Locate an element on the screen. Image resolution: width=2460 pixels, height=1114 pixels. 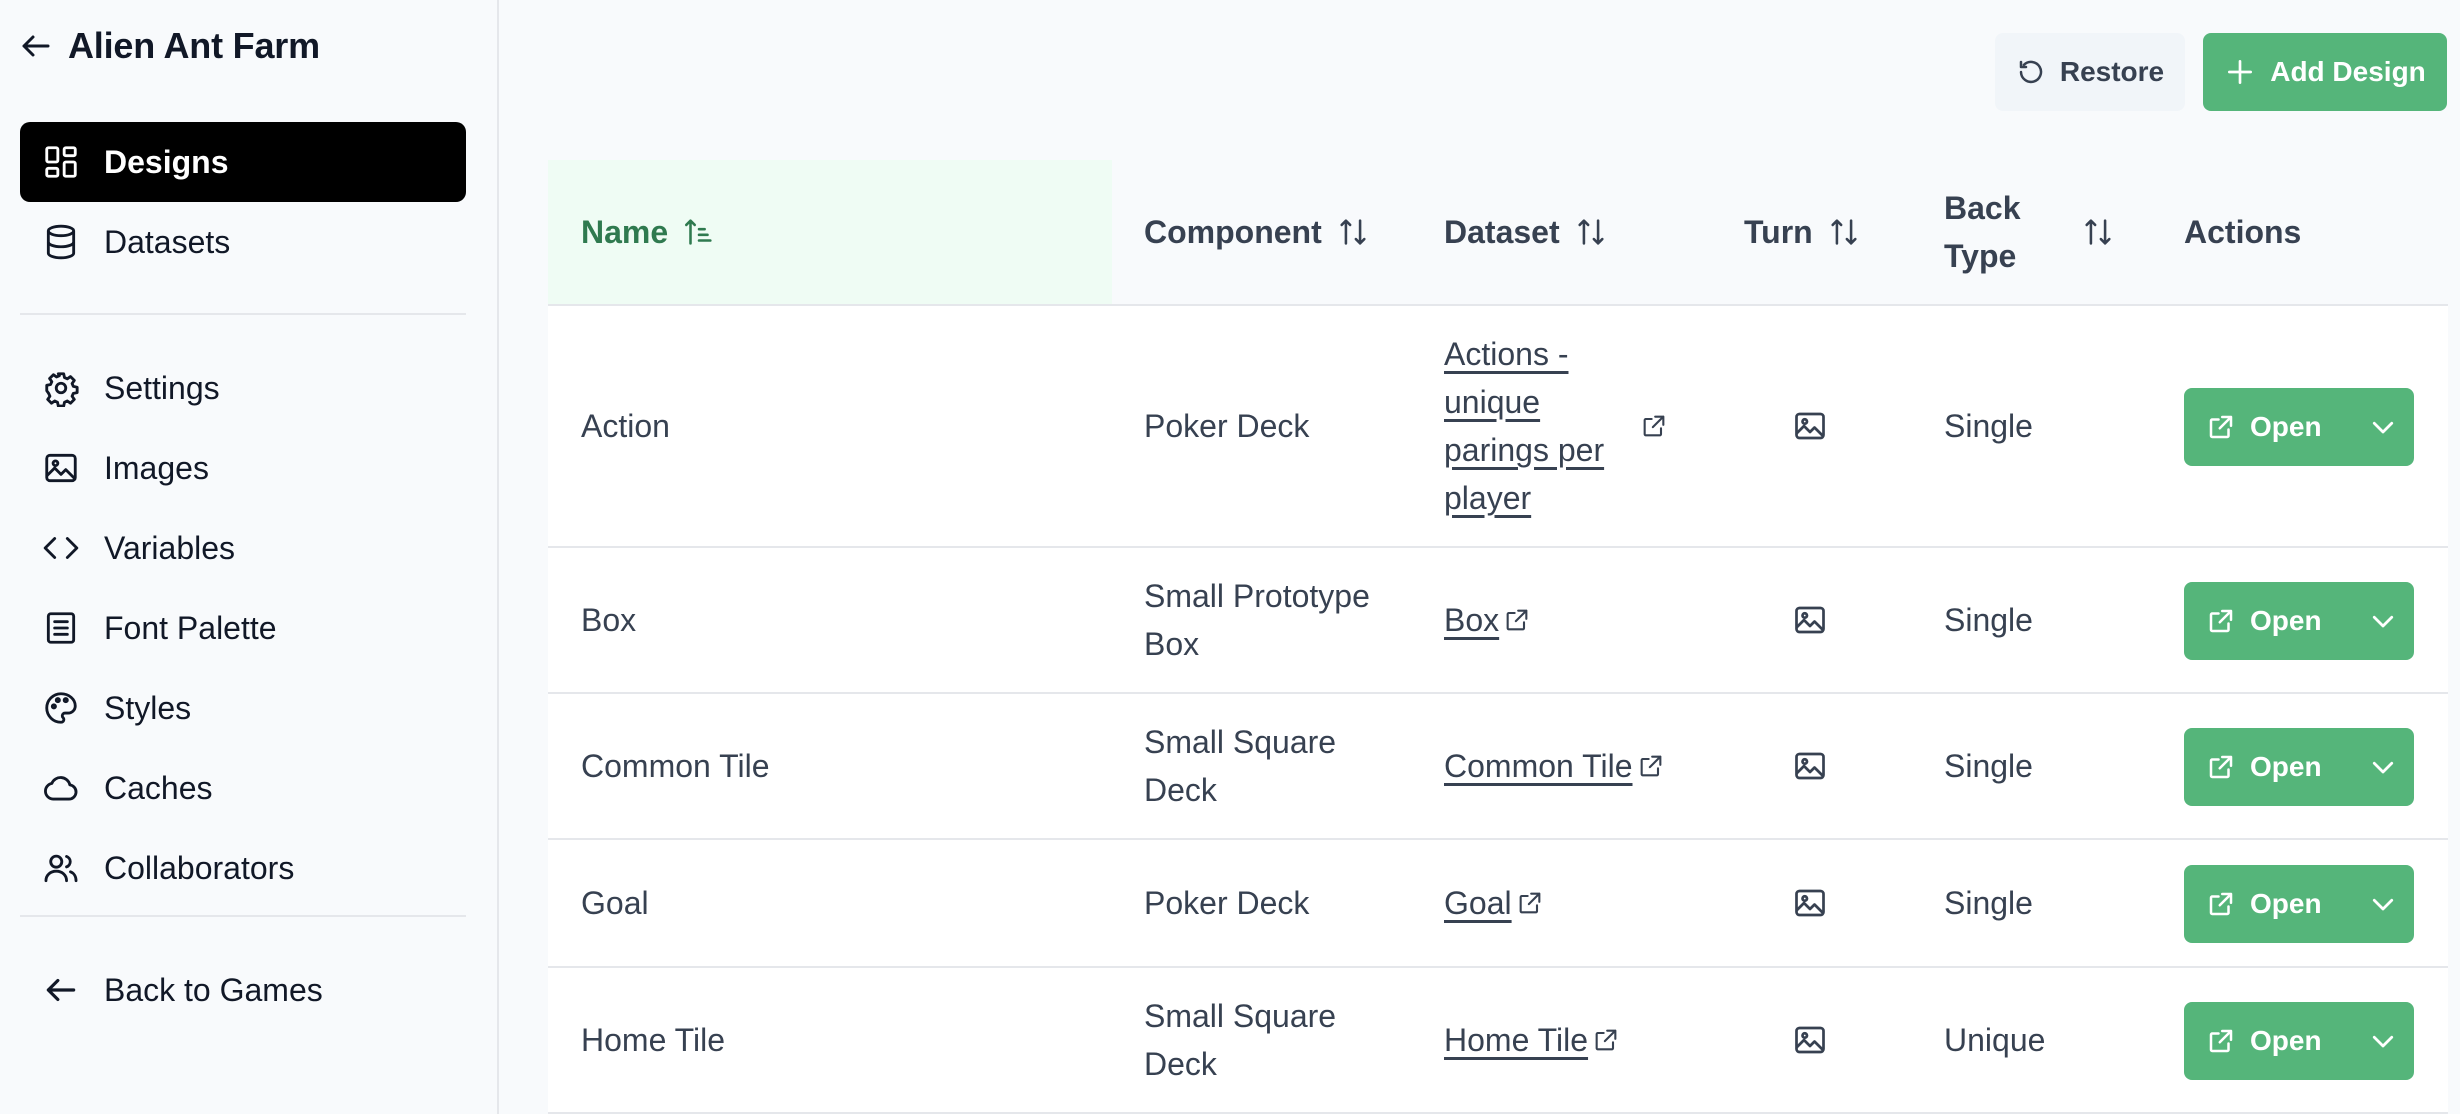
cell-component: Small Square Deck is located at coordinates (1240, 1040).